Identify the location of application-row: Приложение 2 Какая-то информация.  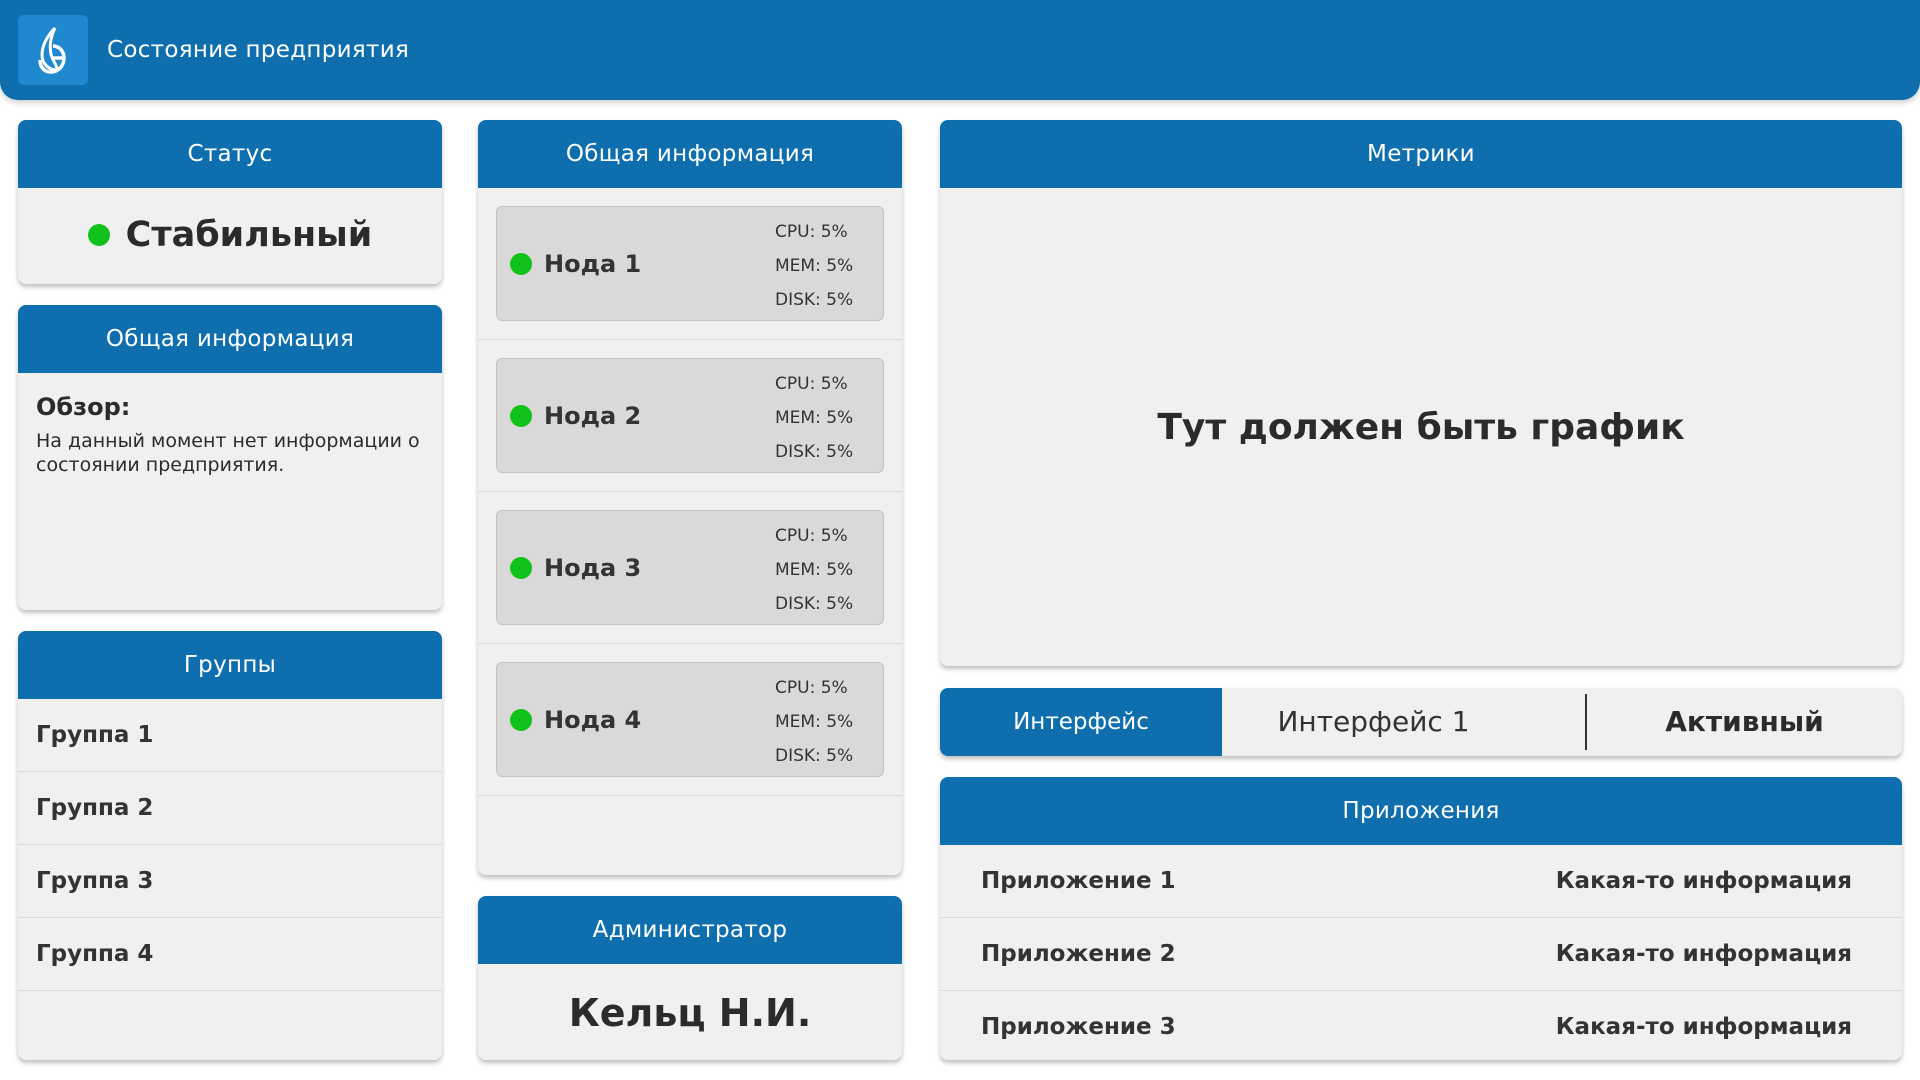
(1421, 954).